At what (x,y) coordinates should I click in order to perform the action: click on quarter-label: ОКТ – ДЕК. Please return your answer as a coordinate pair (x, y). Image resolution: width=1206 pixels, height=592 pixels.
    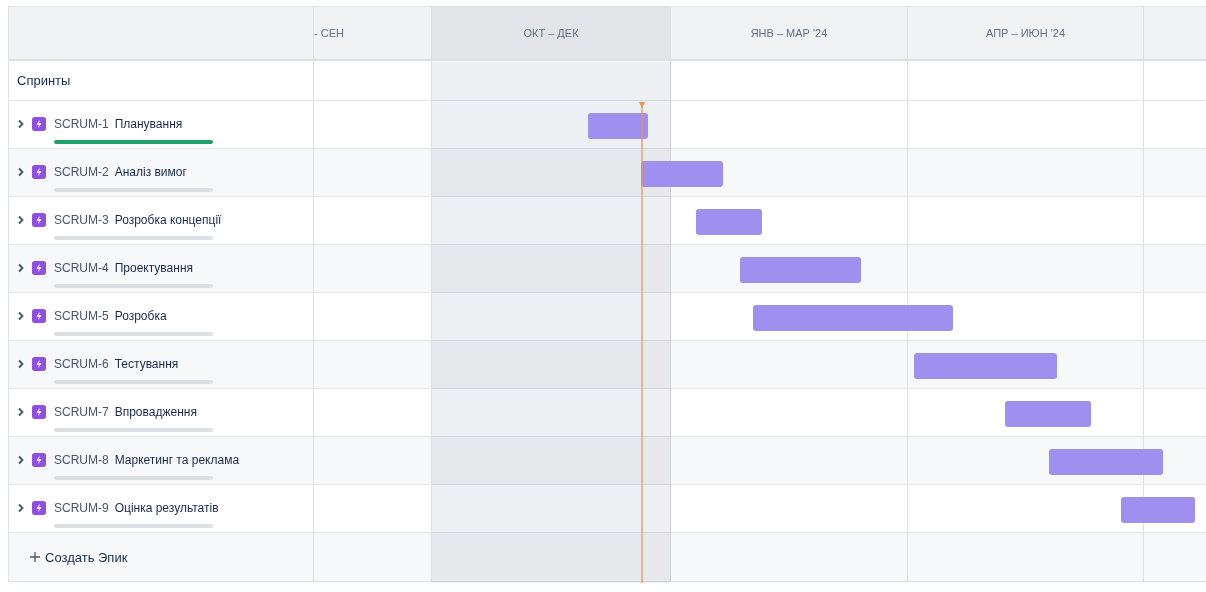
    Looking at the image, I should click on (551, 33).